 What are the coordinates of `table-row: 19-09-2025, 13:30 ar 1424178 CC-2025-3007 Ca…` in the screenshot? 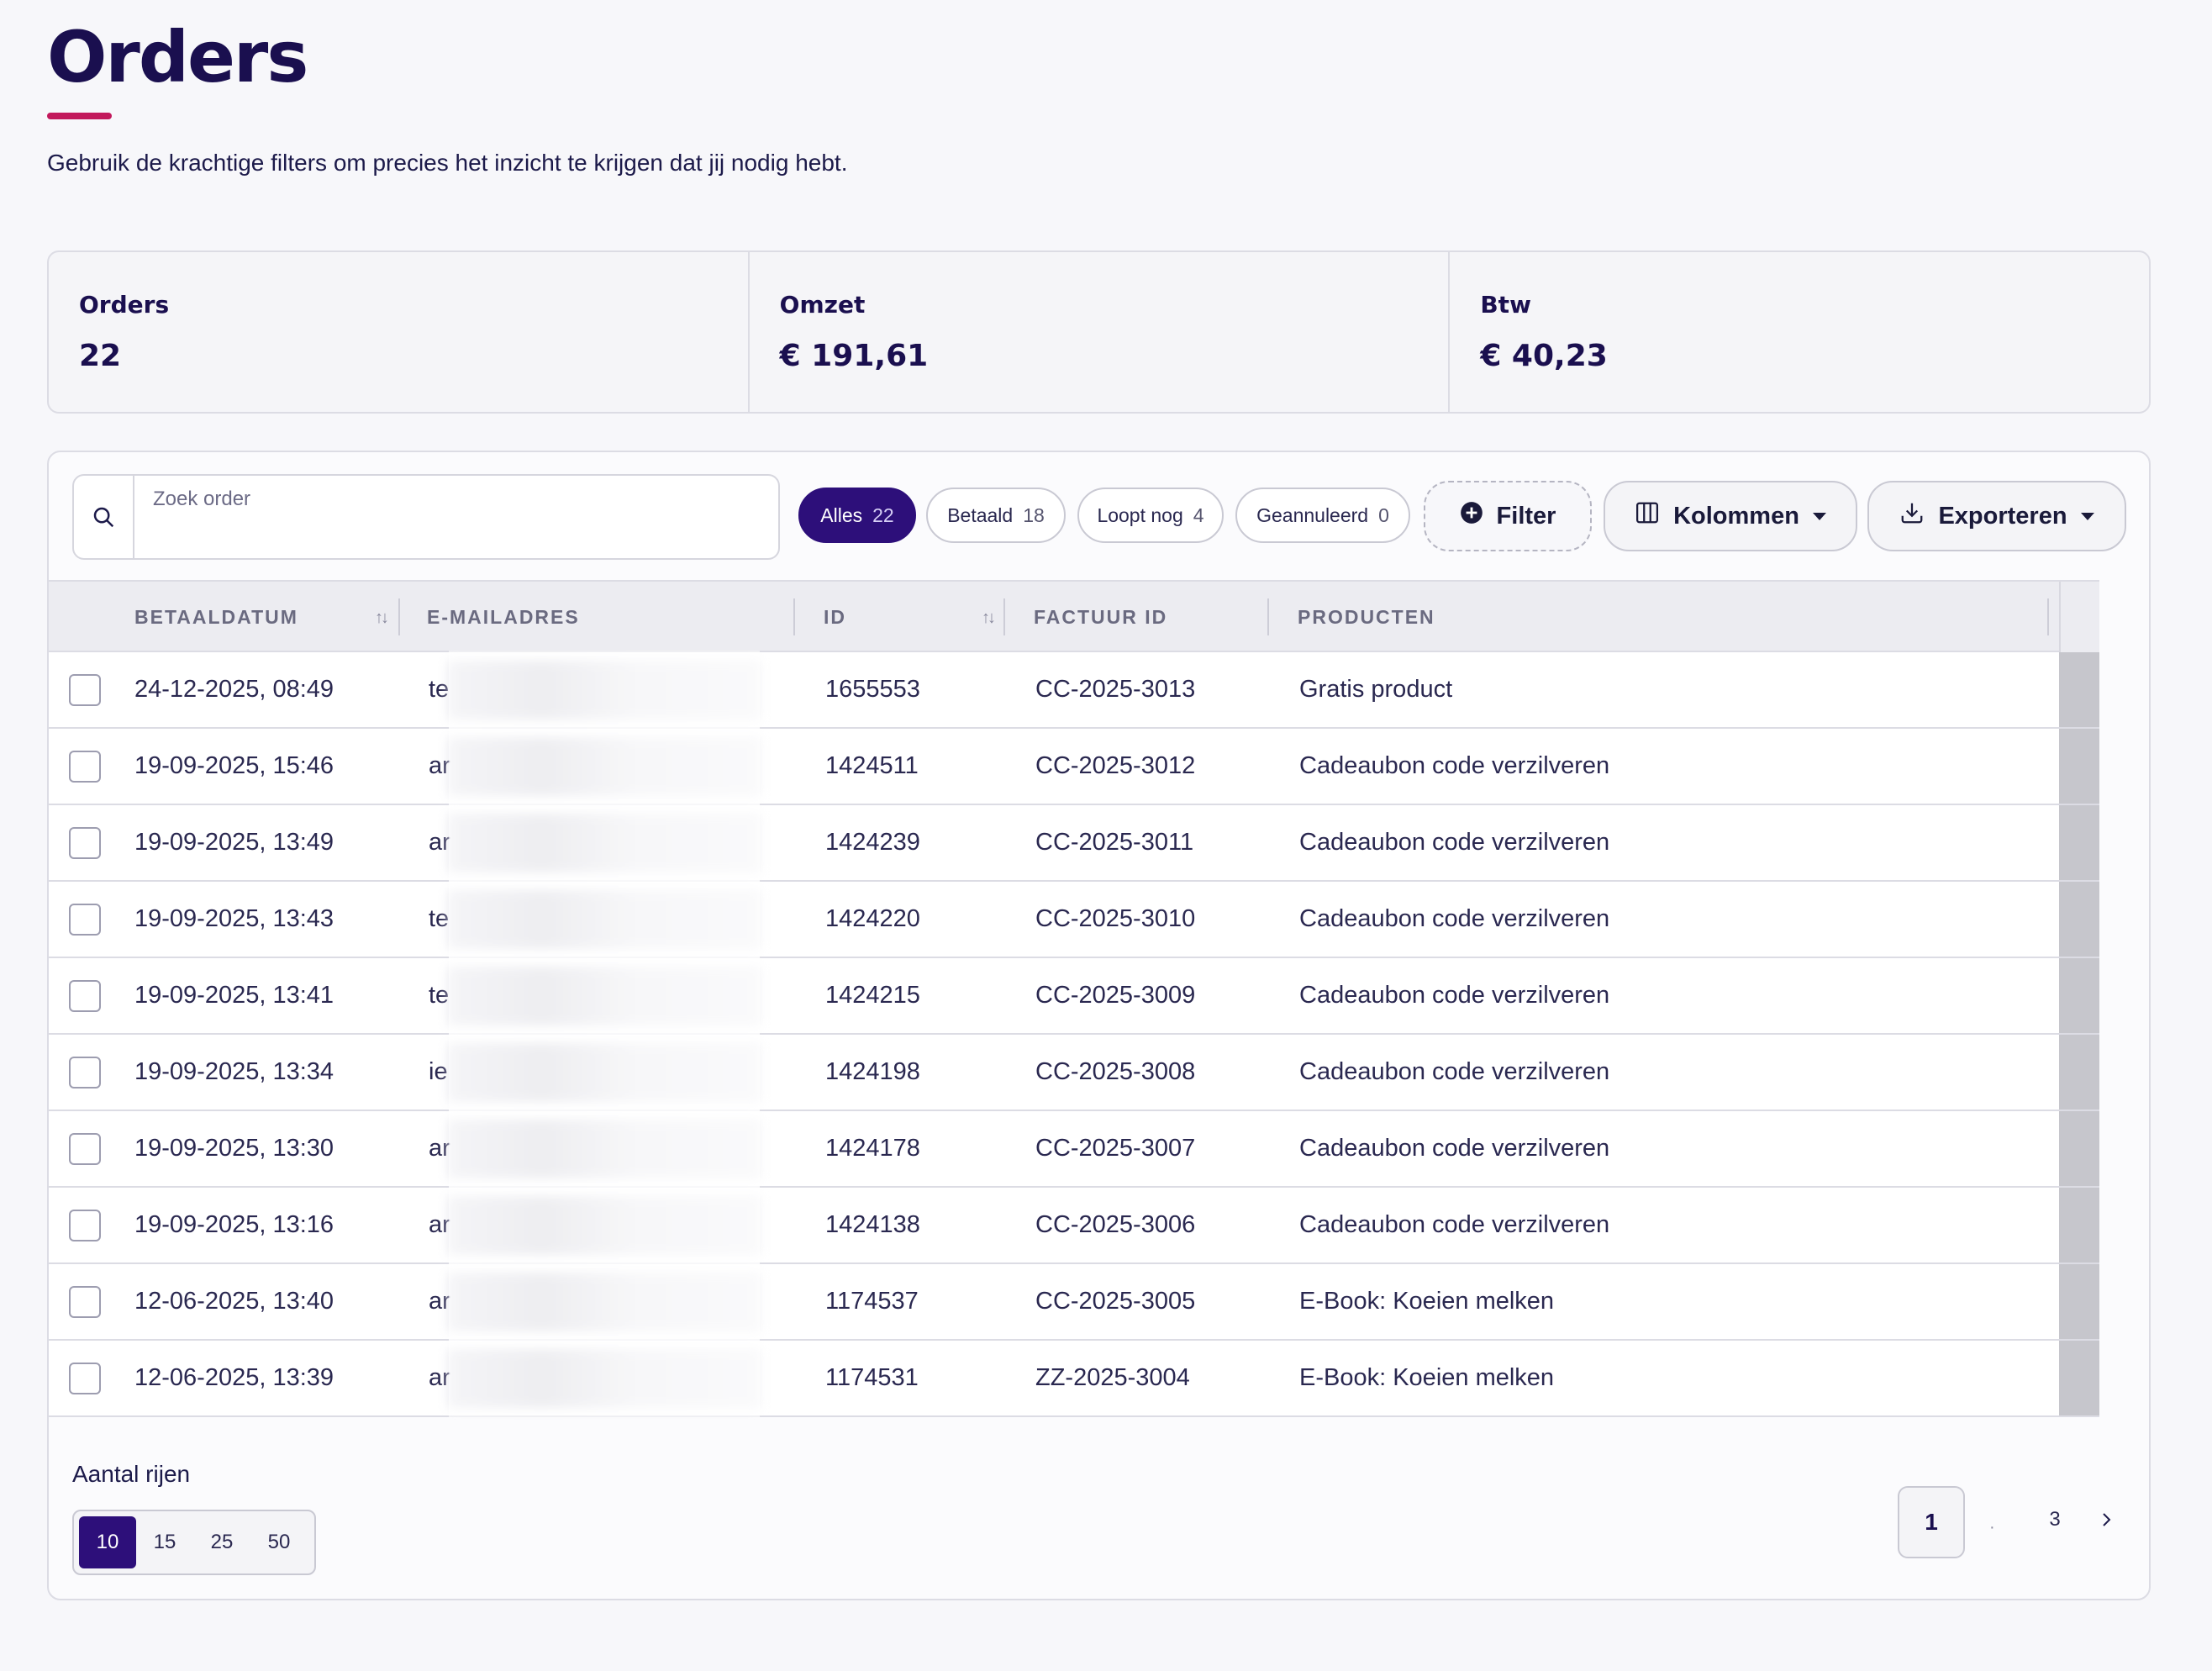 It's located at (1074, 1149).